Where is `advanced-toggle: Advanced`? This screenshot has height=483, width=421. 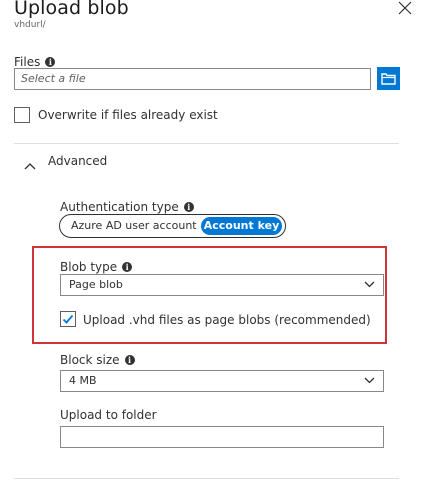
advanced-toggle: Advanced is located at coordinates (77, 161).